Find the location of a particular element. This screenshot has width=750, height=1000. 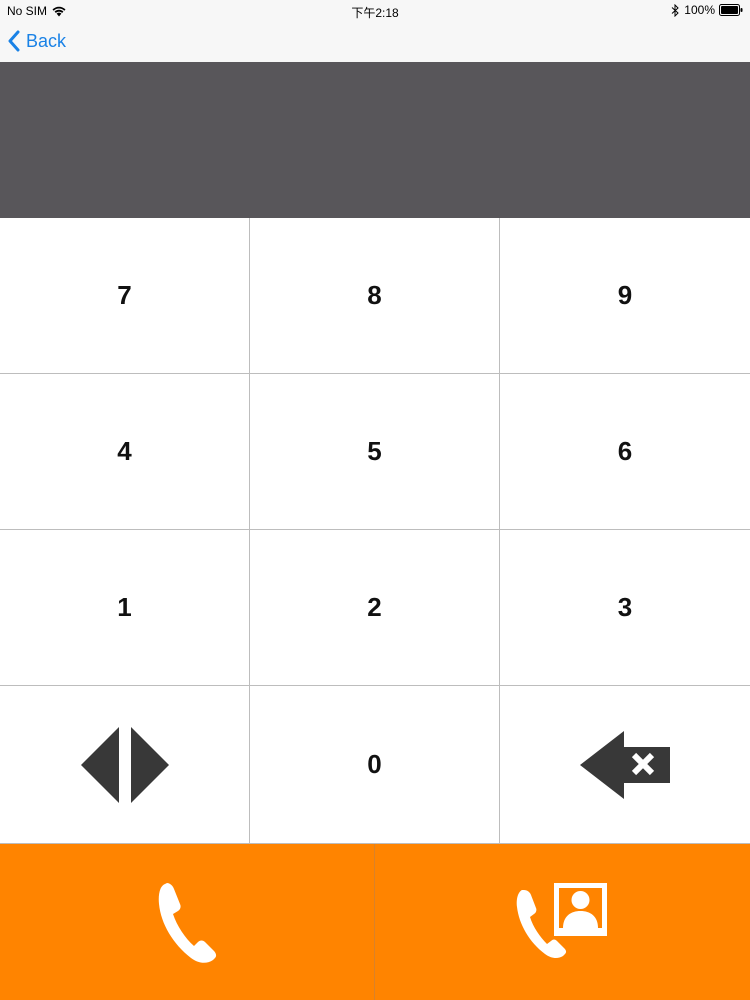

key-label: 8 is located at coordinates (374, 295).